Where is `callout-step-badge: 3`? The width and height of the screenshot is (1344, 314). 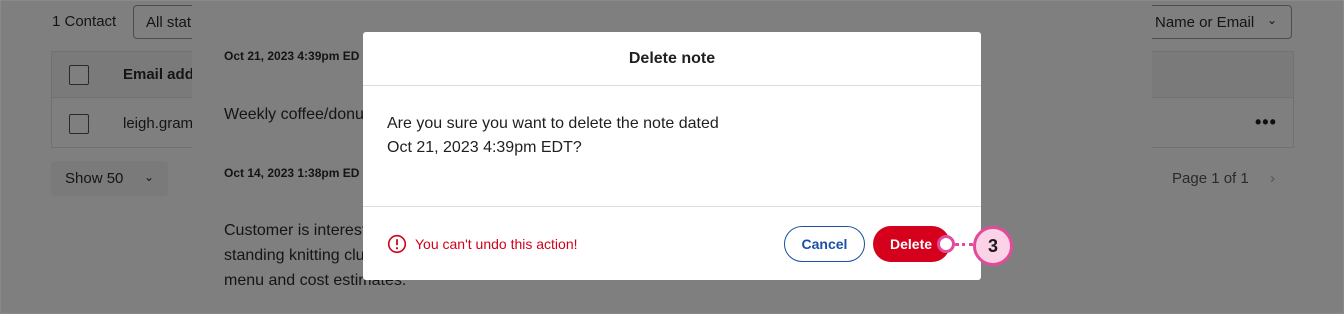
callout-step-badge: 3 is located at coordinates (993, 246).